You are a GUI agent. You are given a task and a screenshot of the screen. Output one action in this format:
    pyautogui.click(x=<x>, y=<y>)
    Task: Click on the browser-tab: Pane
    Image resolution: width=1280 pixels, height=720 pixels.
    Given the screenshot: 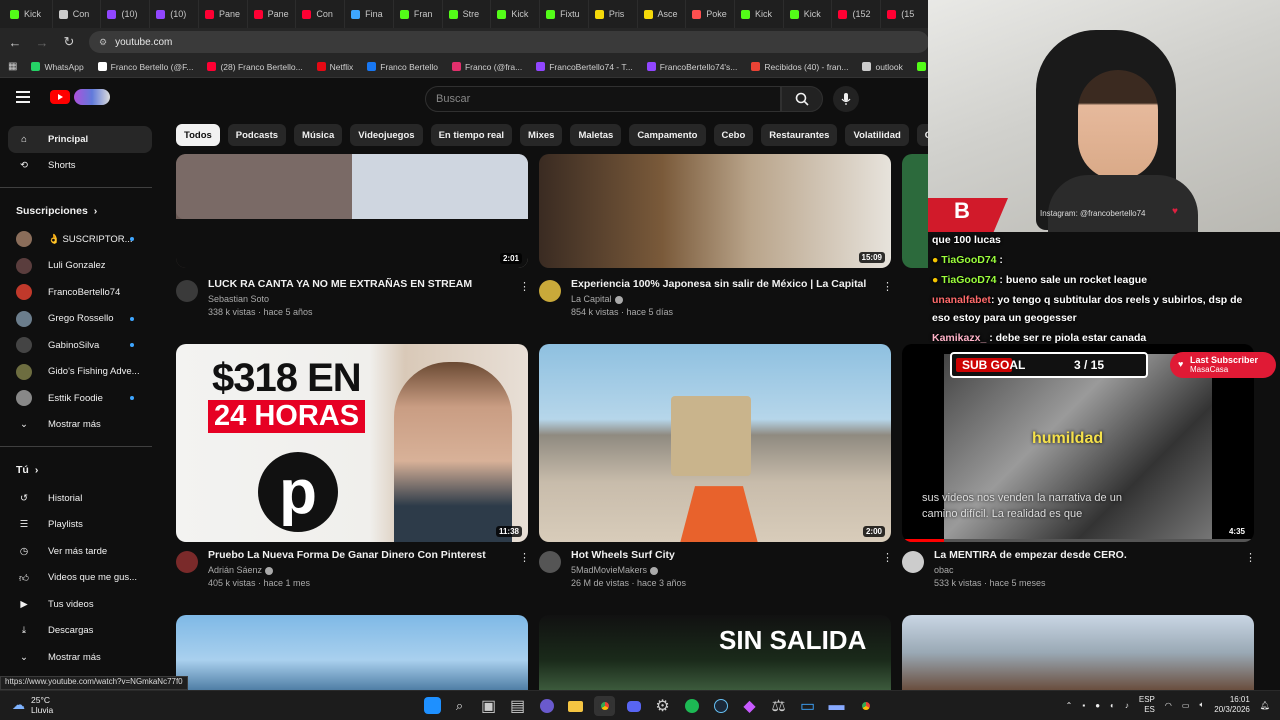 What is the action you would take?
    pyautogui.click(x=272, y=14)
    